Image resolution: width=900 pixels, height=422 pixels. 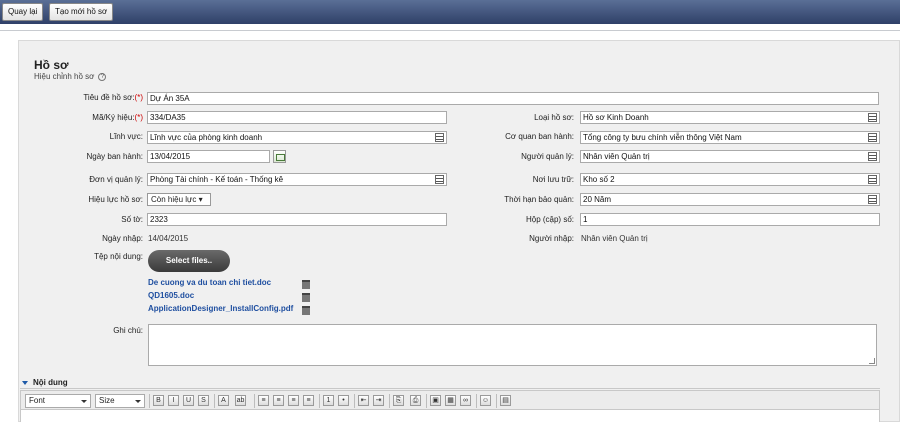 What do you see at coordinates (512, 345) in the screenshot?
I see `note-textarea` at bounding box center [512, 345].